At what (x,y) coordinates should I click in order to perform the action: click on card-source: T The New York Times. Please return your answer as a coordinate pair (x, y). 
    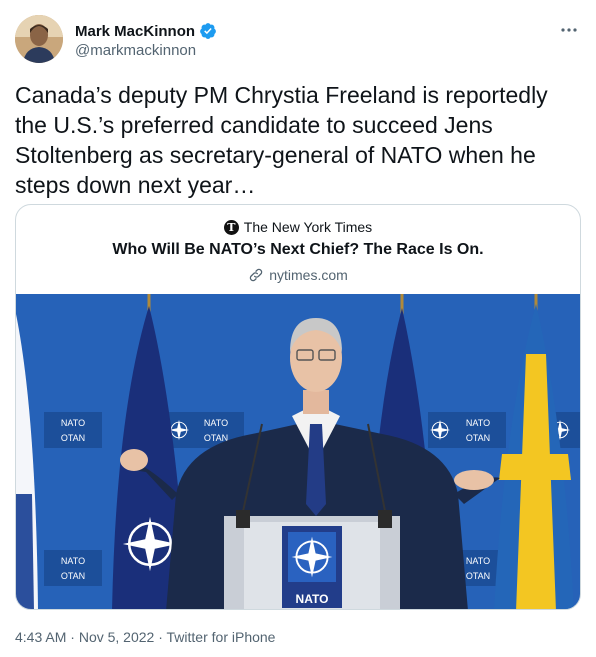
    Looking at the image, I should click on (298, 227).